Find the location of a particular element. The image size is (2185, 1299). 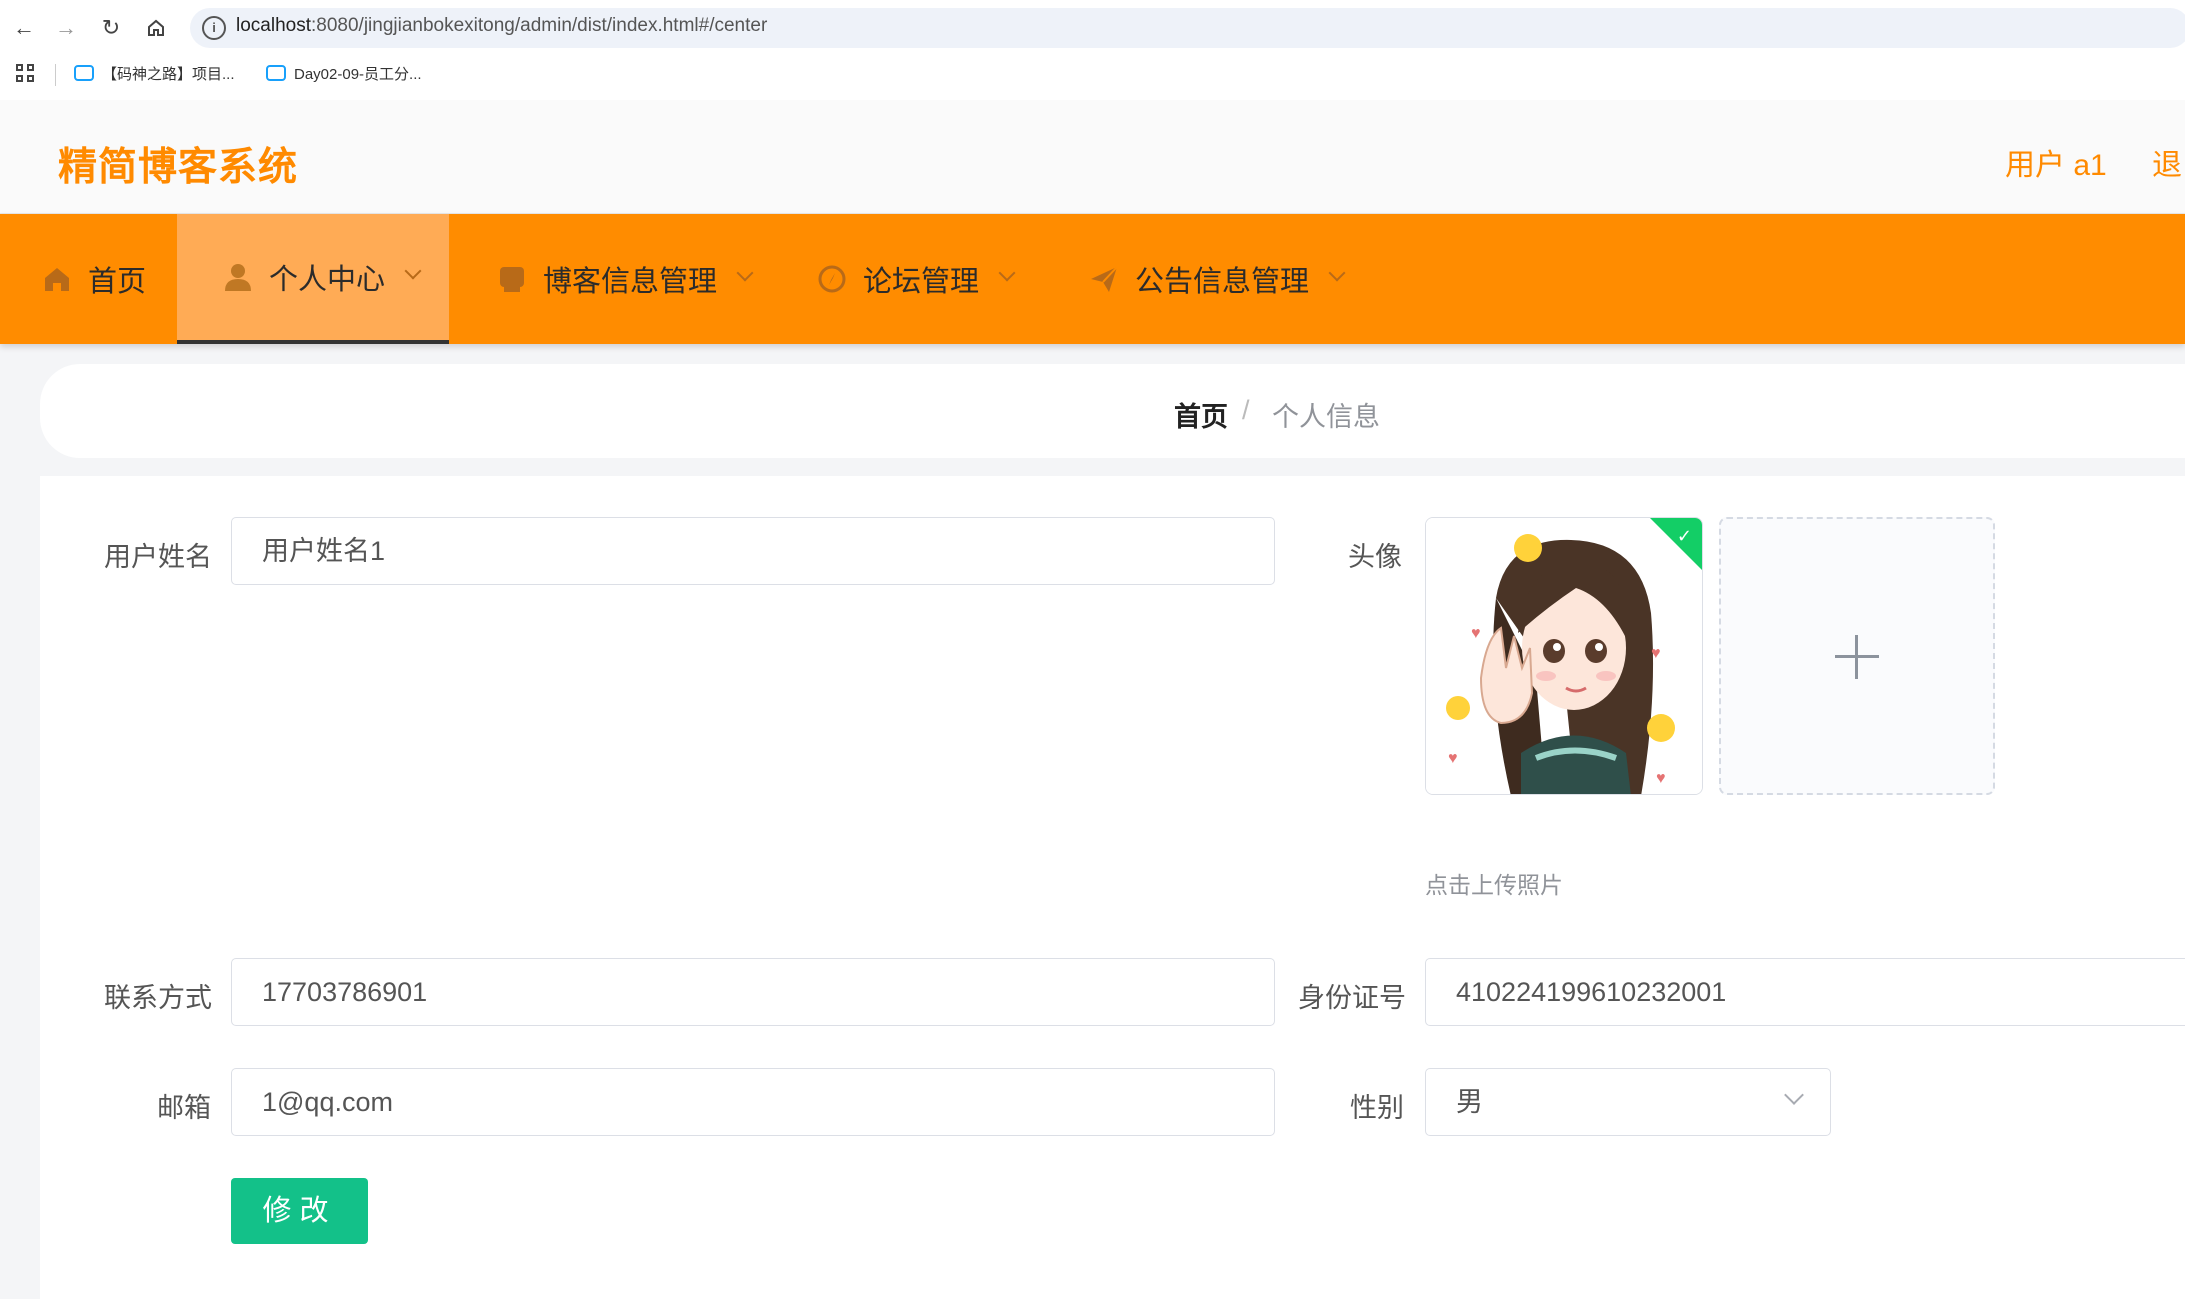

phone-input: 17703786901 is located at coordinates (753, 992).